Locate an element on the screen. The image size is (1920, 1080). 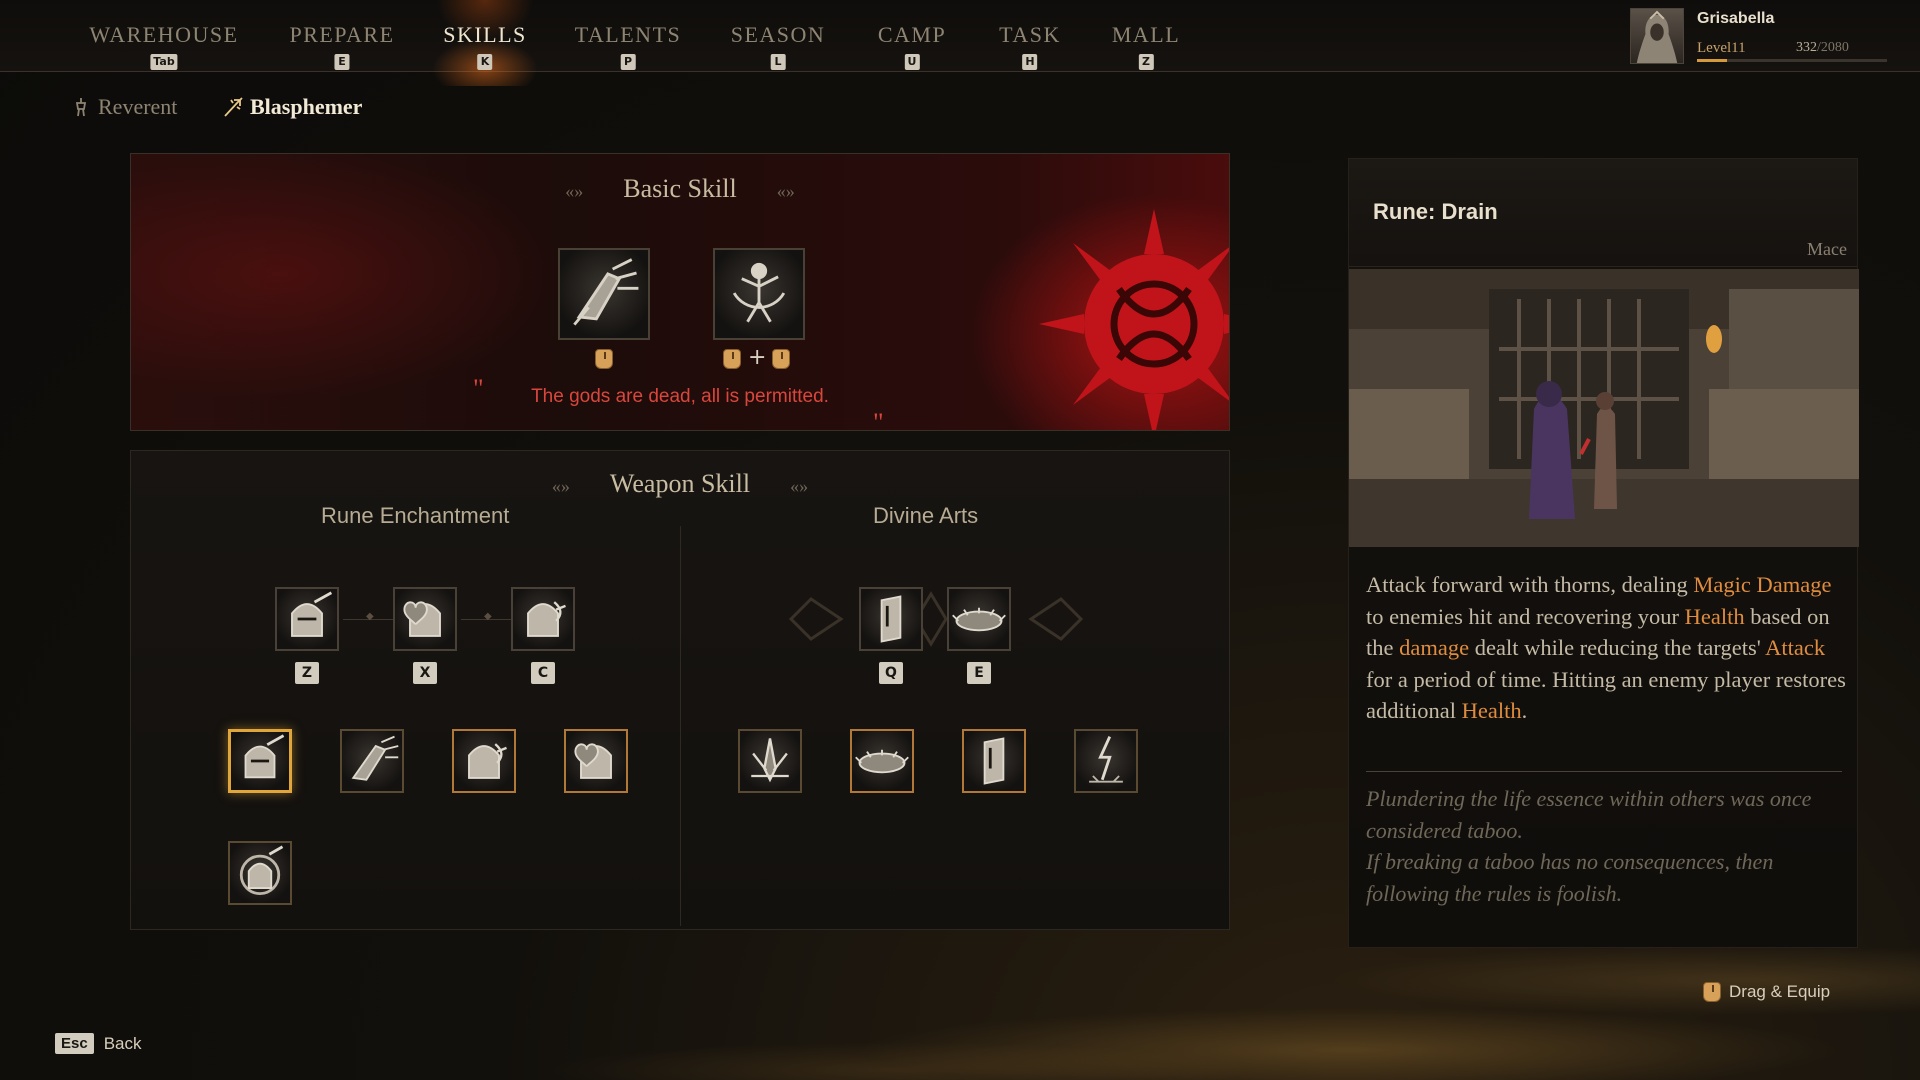
hotkey-badge: H is located at coordinates (1030, 62).